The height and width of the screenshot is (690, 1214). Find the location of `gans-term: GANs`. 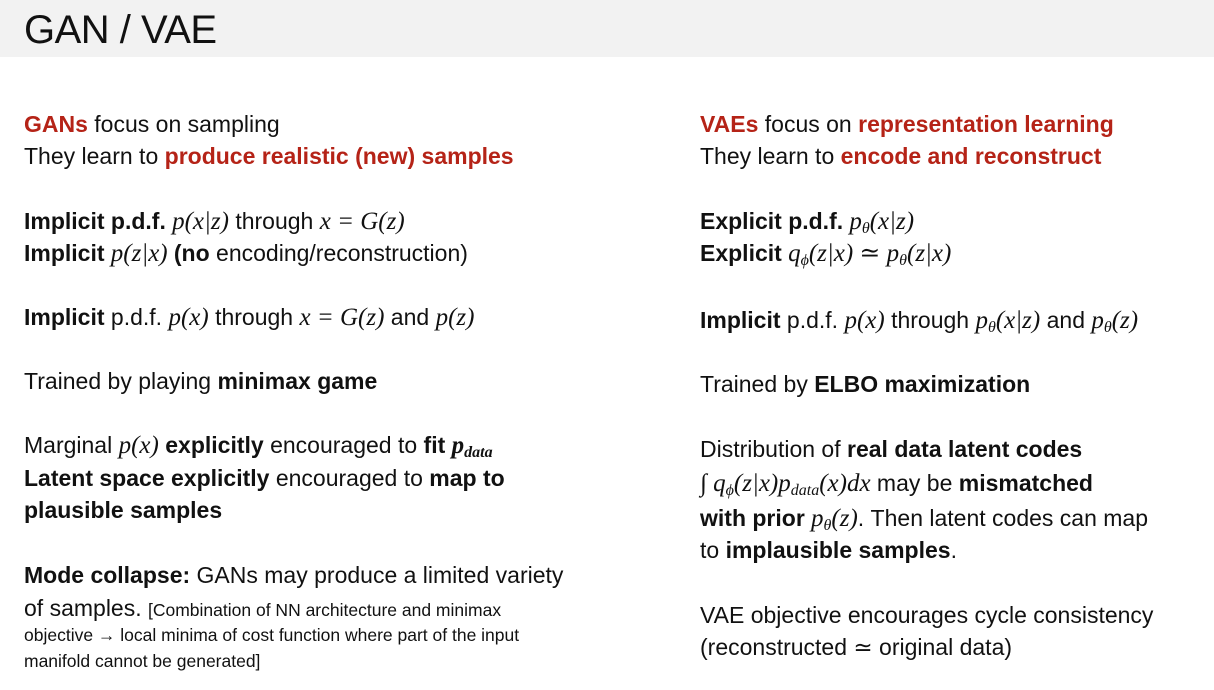

gans-term: GANs is located at coordinates (56, 124).